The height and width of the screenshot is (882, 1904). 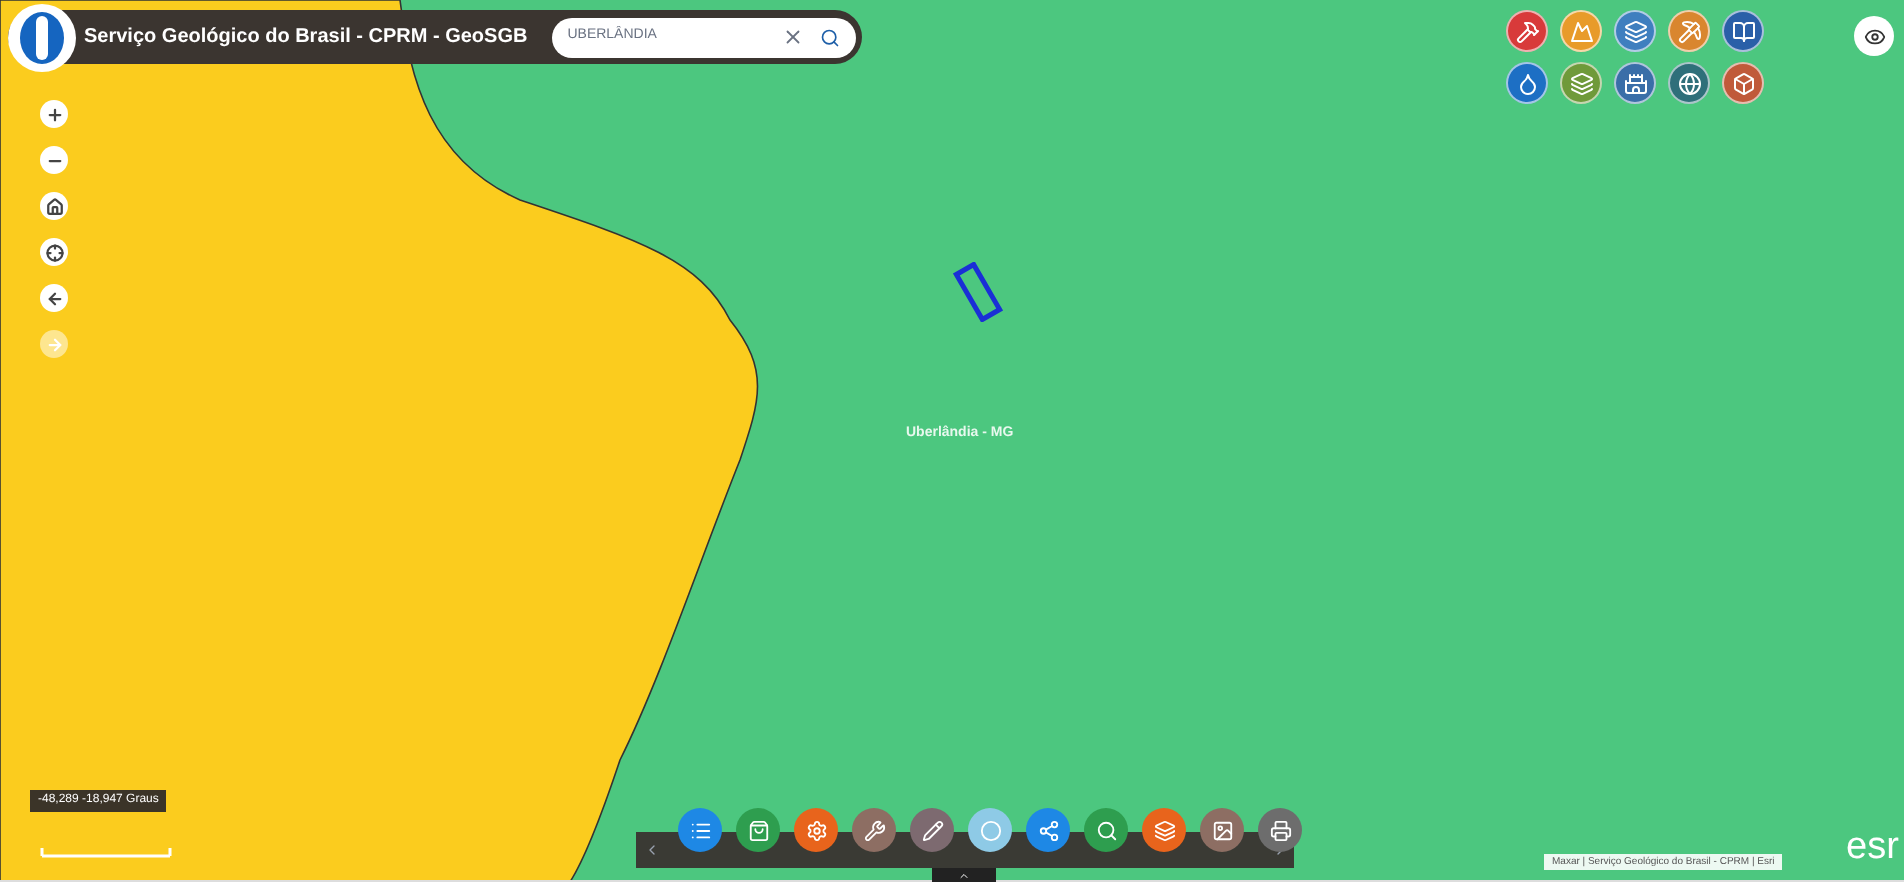 I want to click on bag-icon, so click(x=758, y=830).